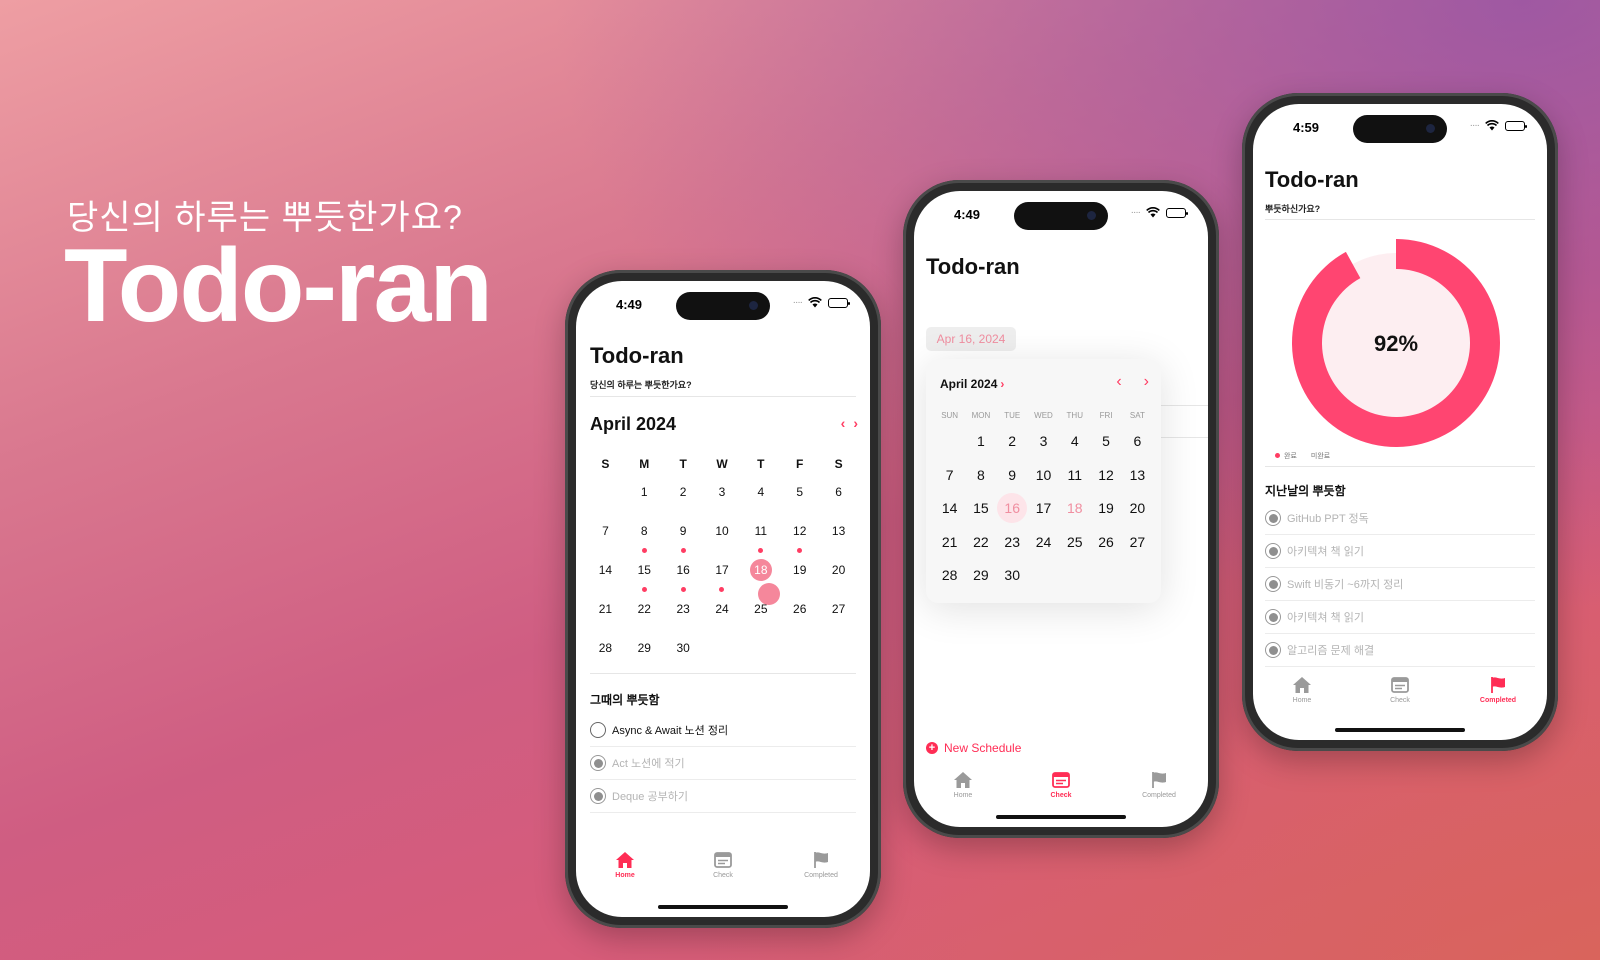 This screenshot has height=960, width=1600. What do you see at coordinates (761, 492) in the screenshot?
I see `day-number: 4` at bounding box center [761, 492].